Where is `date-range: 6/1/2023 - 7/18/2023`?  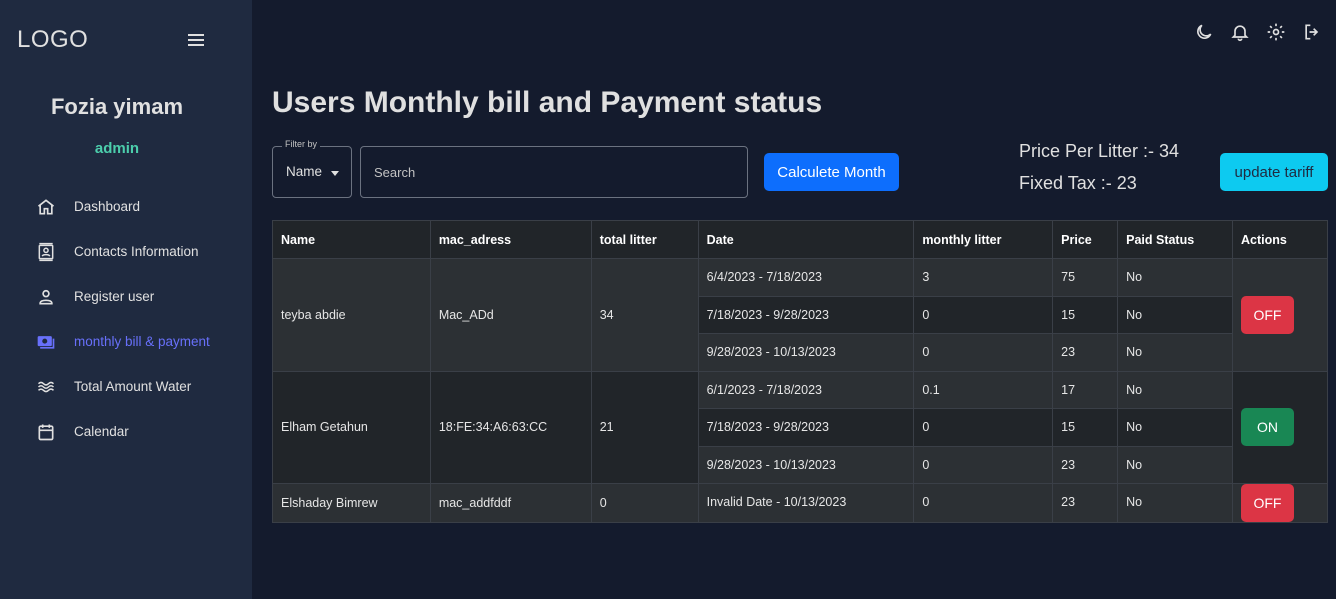
date-range: 6/1/2023 - 7/18/2023 is located at coordinates (806, 389).